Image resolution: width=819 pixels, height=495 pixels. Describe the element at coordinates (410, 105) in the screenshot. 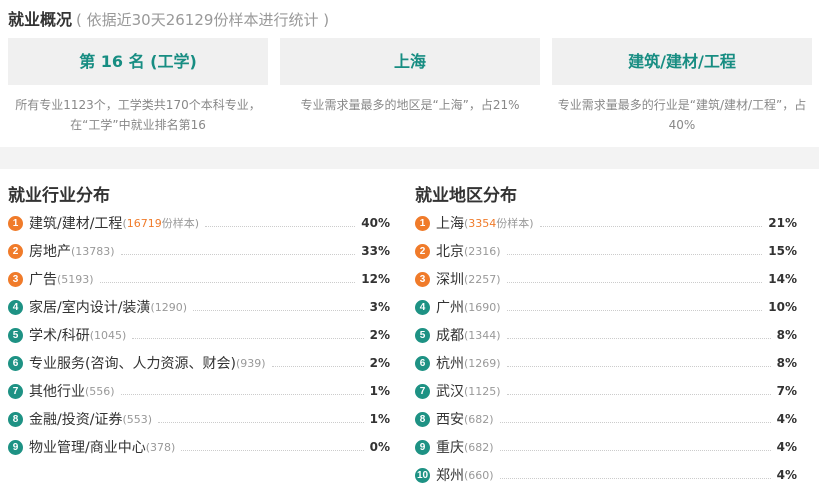

I see `summary-region-desc: 专业需求量最多的地区是“上海”，占21%` at that location.